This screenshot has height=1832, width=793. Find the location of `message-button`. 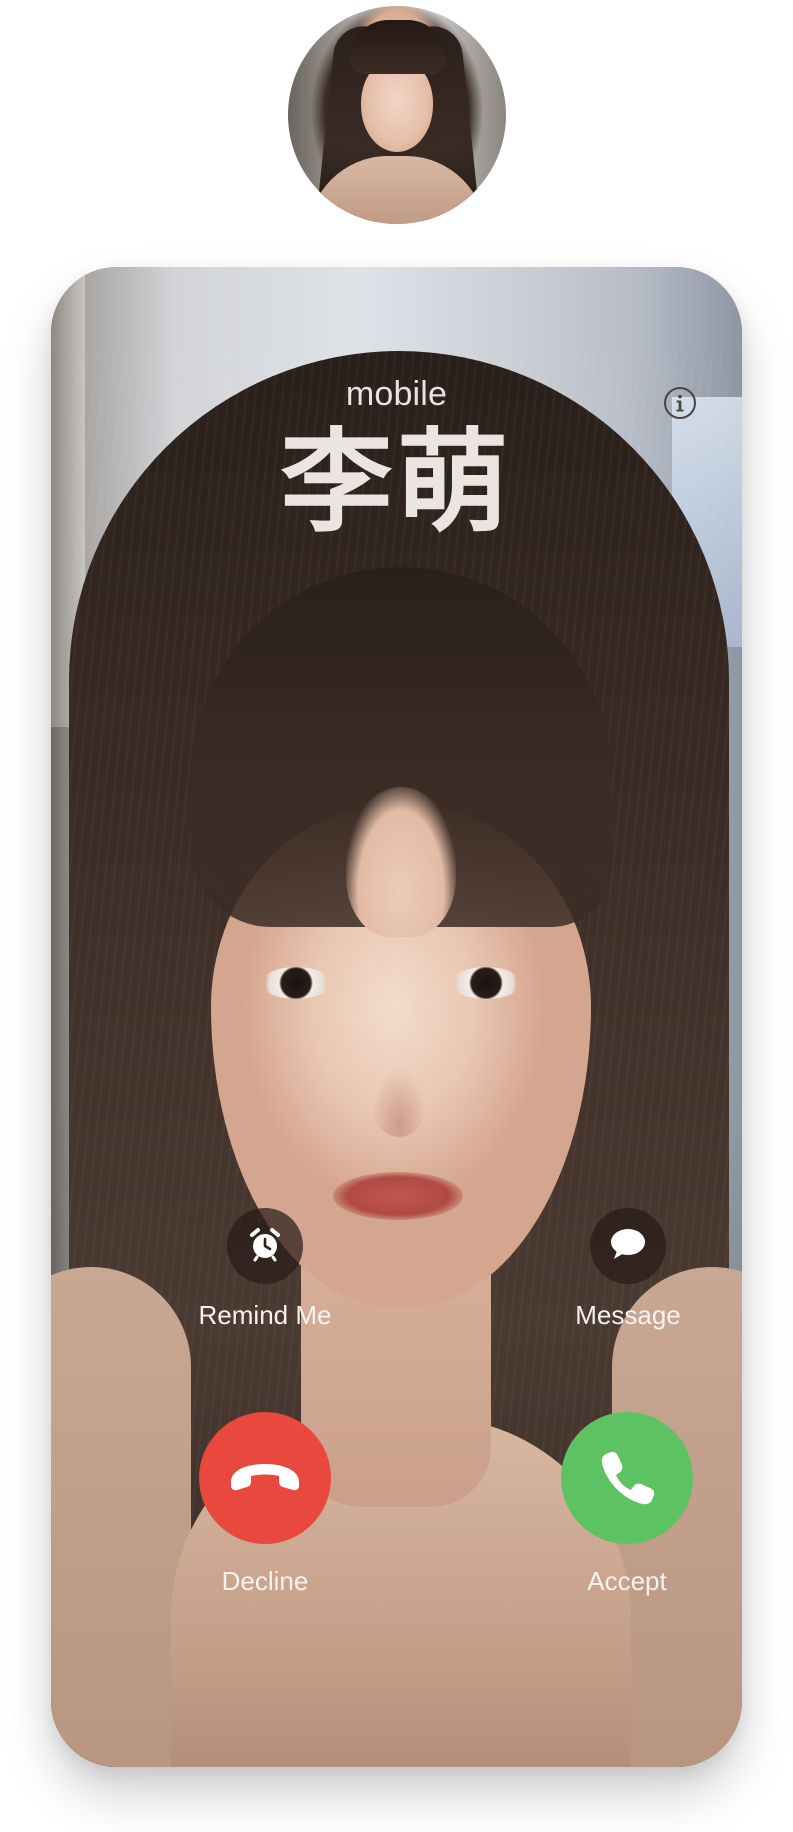

message-button is located at coordinates (628, 1246).